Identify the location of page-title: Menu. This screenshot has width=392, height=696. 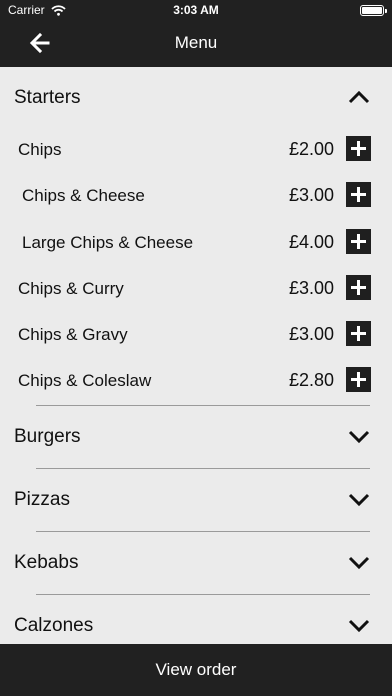
(196, 42).